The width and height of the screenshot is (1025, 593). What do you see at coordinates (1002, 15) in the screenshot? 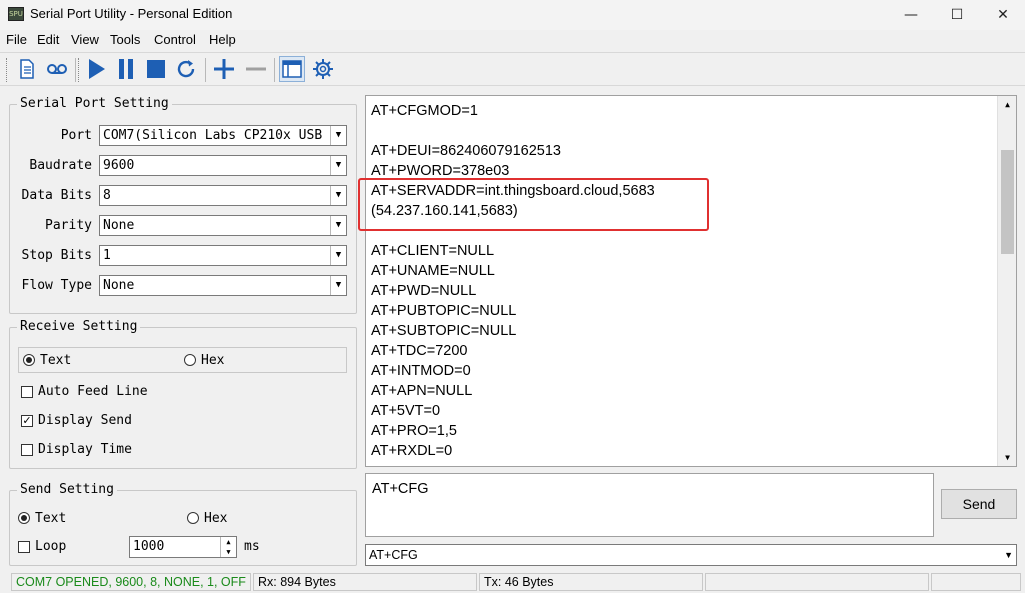
I see `close-button: ✕` at bounding box center [1002, 15].